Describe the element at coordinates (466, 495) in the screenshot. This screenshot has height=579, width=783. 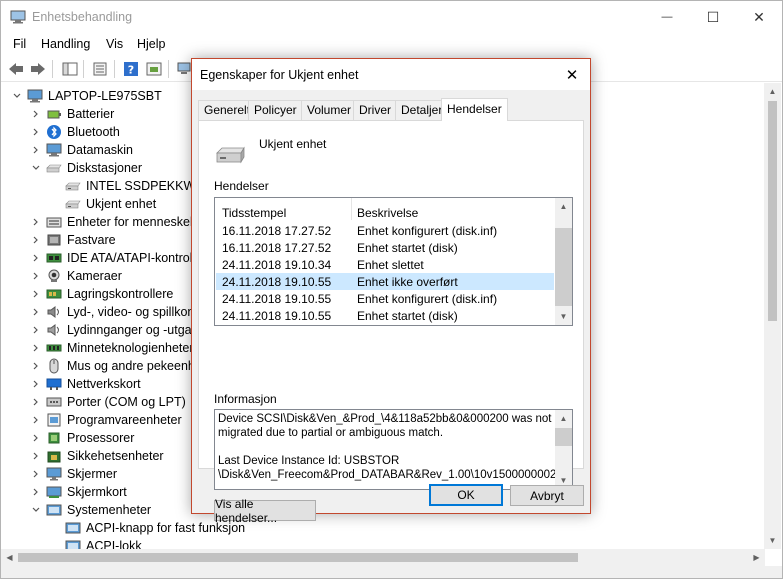
I see `ok-button: OK` at that location.